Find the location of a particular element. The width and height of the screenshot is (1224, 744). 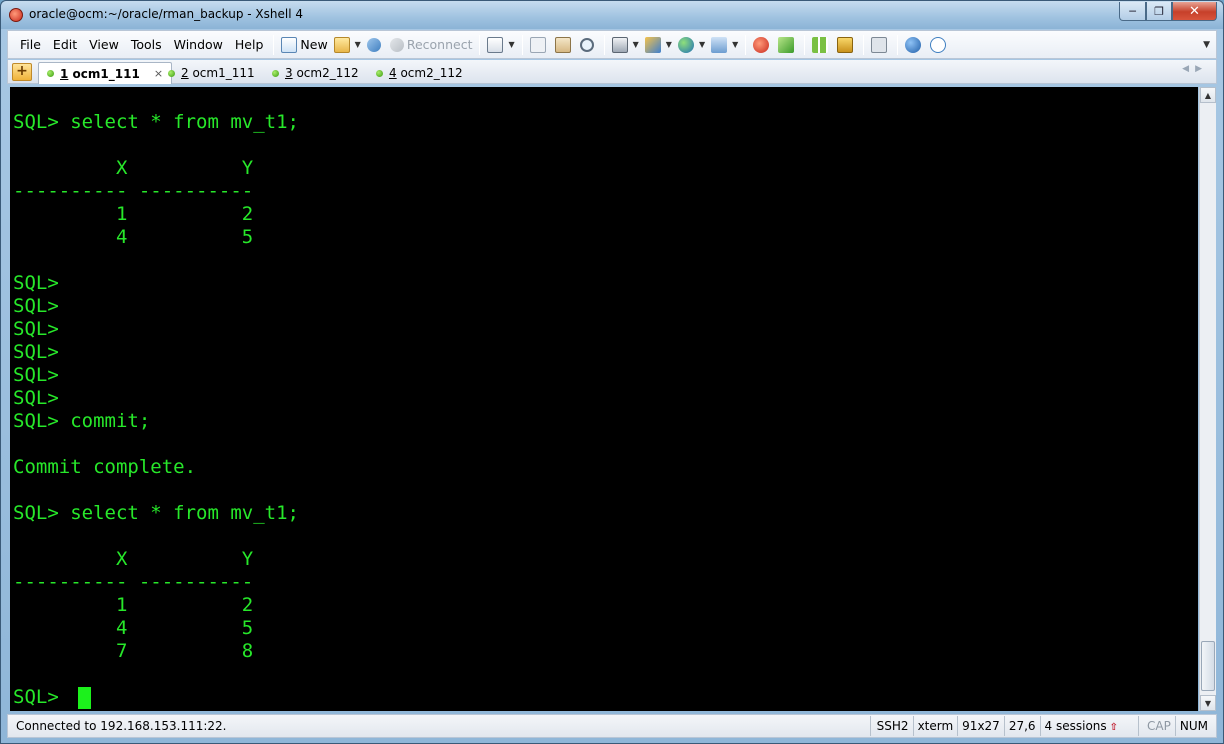

tab-session-1: 1 ocm1_111 × is located at coordinates (105, 73).